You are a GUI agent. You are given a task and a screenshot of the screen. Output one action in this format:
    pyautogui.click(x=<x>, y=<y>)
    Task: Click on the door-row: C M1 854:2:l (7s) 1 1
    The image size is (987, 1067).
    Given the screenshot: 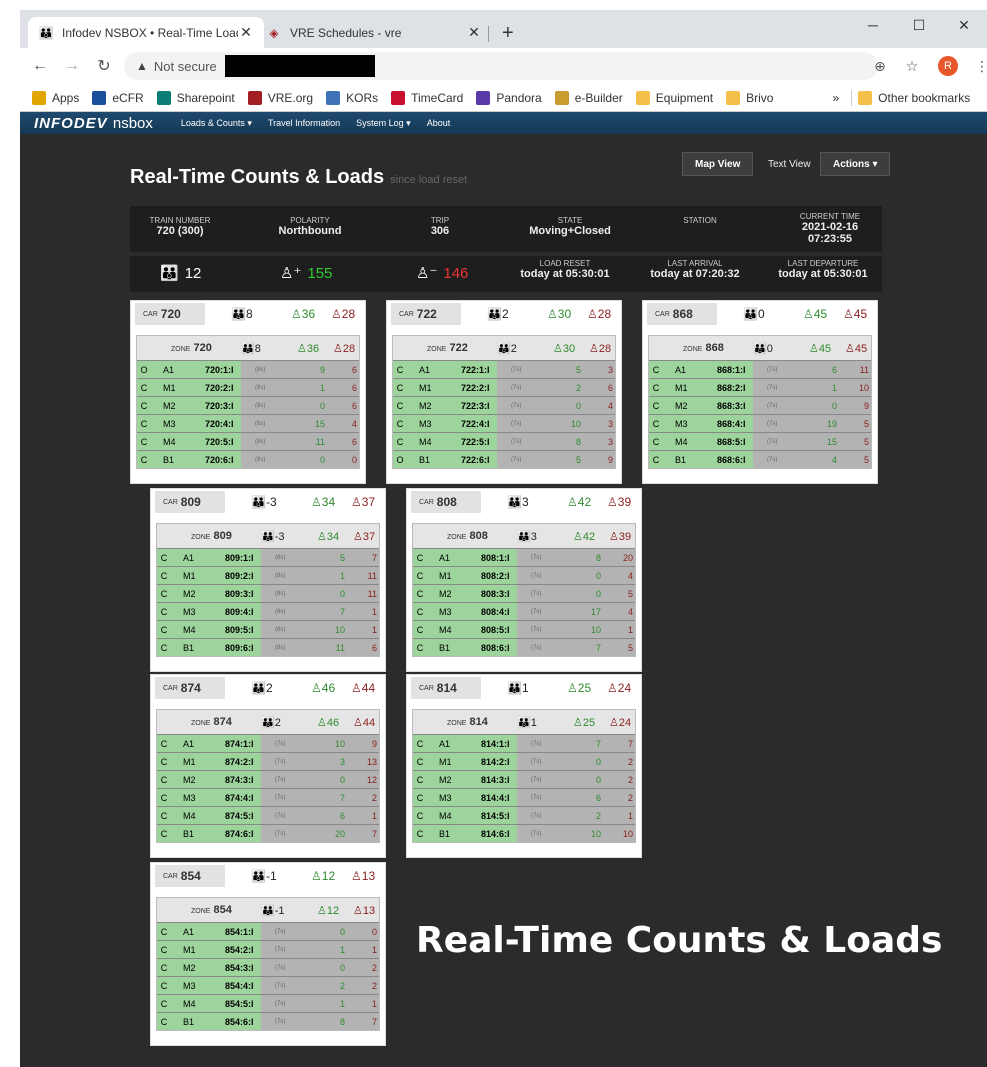 What is the action you would take?
    pyautogui.click(x=268, y=949)
    